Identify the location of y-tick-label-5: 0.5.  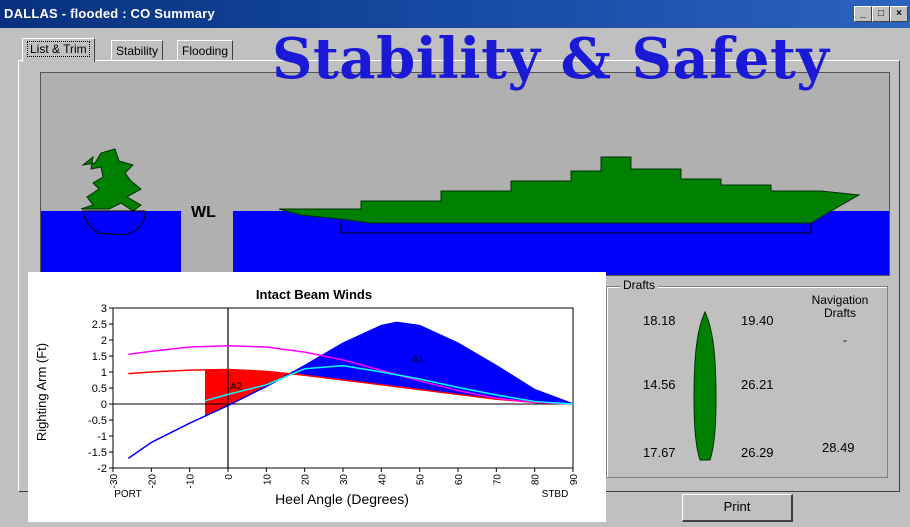
(99, 389).